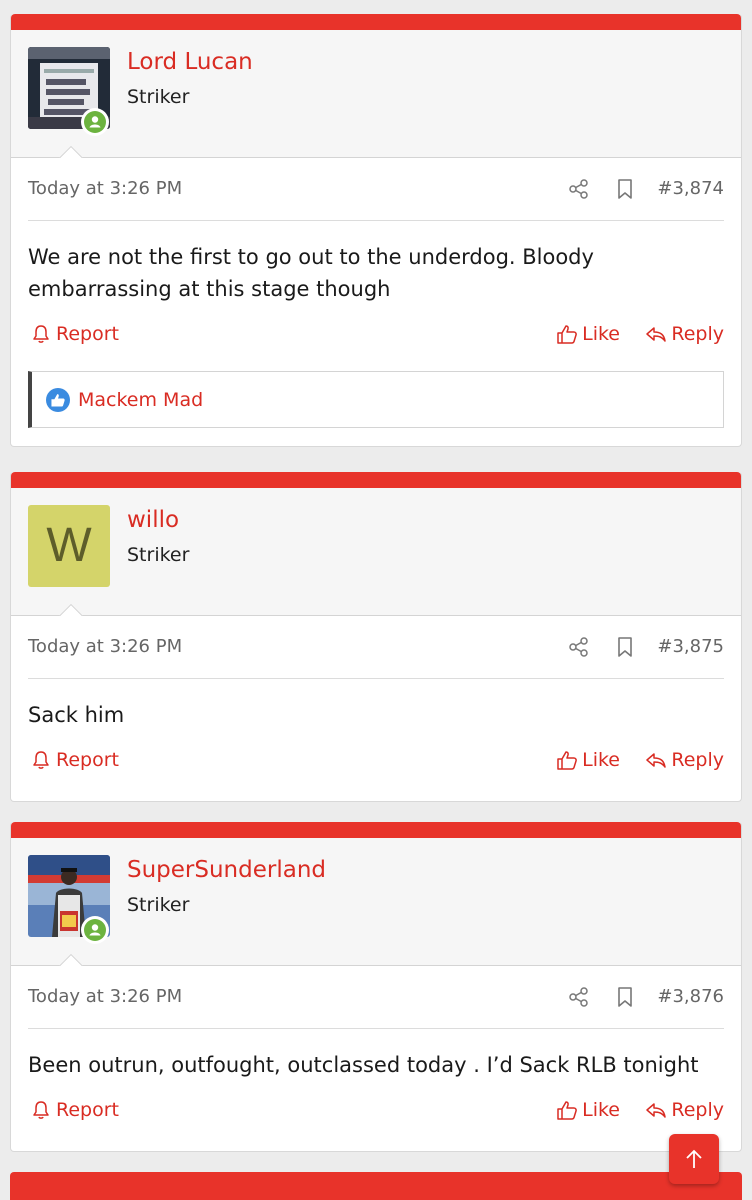  I want to click on user-name-link: Lord Lucan, so click(190, 62).